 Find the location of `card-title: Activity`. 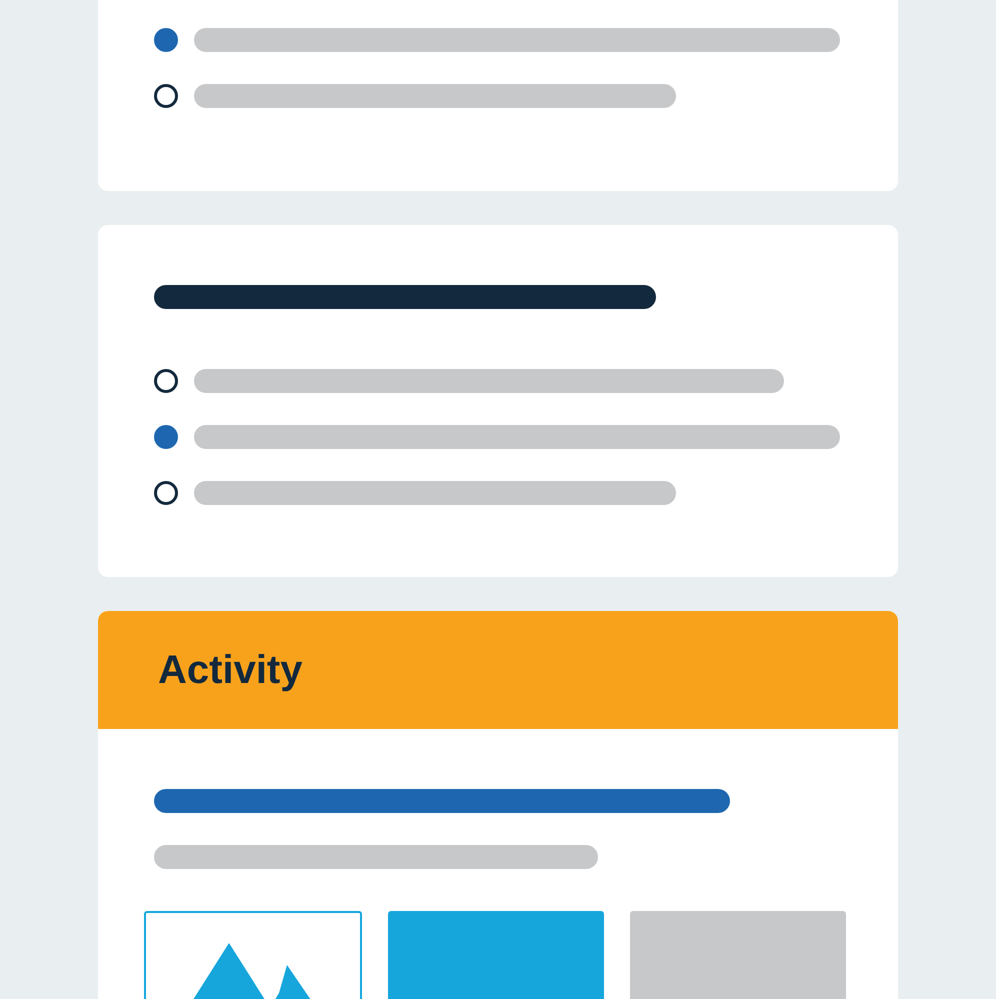

card-title: Activity is located at coordinates (230, 670).